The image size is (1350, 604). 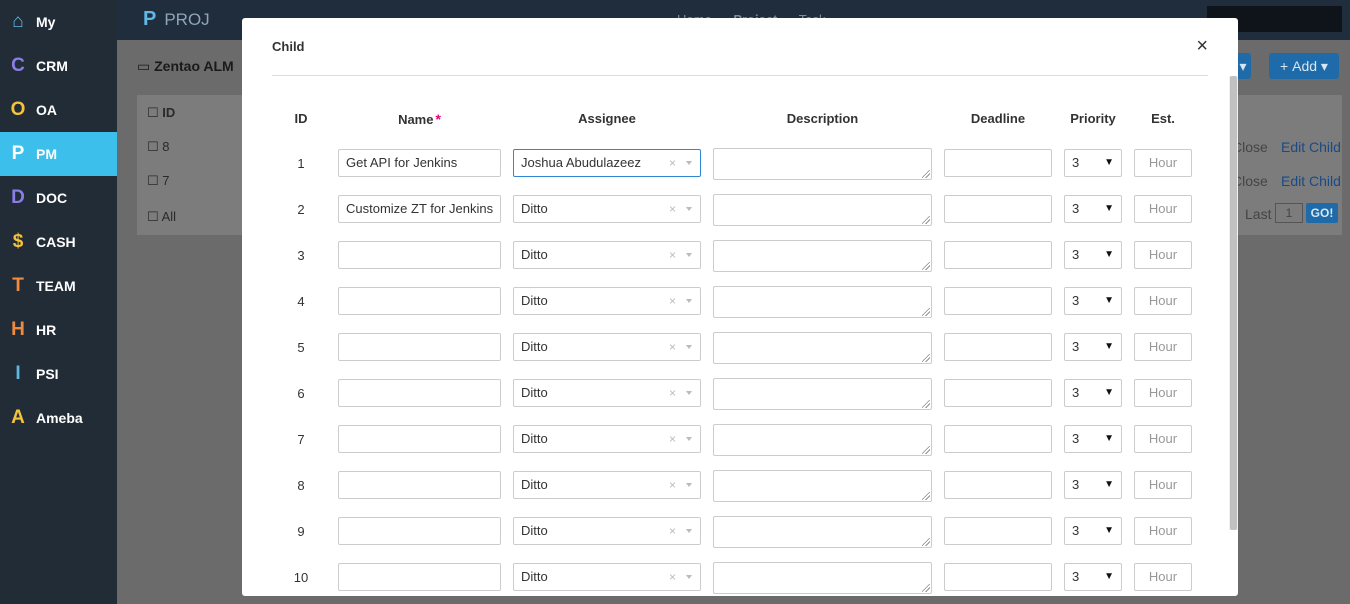 What do you see at coordinates (1258, 214) in the screenshot?
I see `pager-last-label: Last` at bounding box center [1258, 214].